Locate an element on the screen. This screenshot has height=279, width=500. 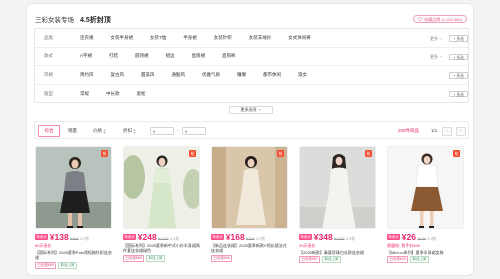
prev-page-button is located at coordinates (447, 131).